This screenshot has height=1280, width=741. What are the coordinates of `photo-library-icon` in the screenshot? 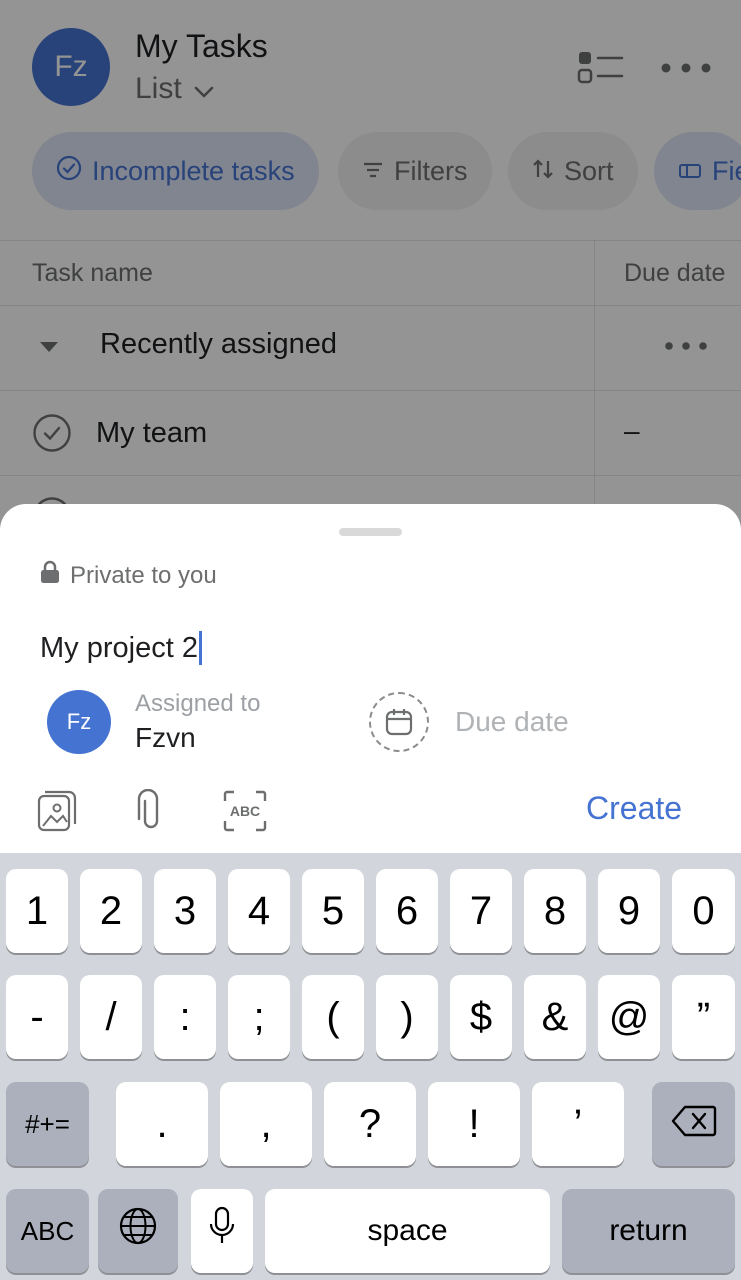 It's located at (57, 811).